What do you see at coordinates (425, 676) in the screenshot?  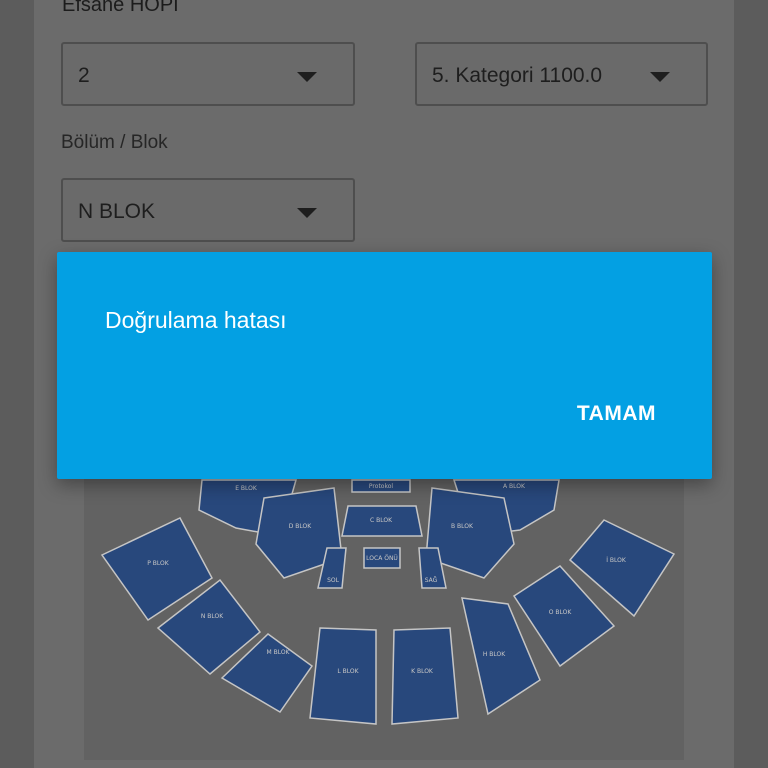 I see `seat-block-k` at bounding box center [425, 676].